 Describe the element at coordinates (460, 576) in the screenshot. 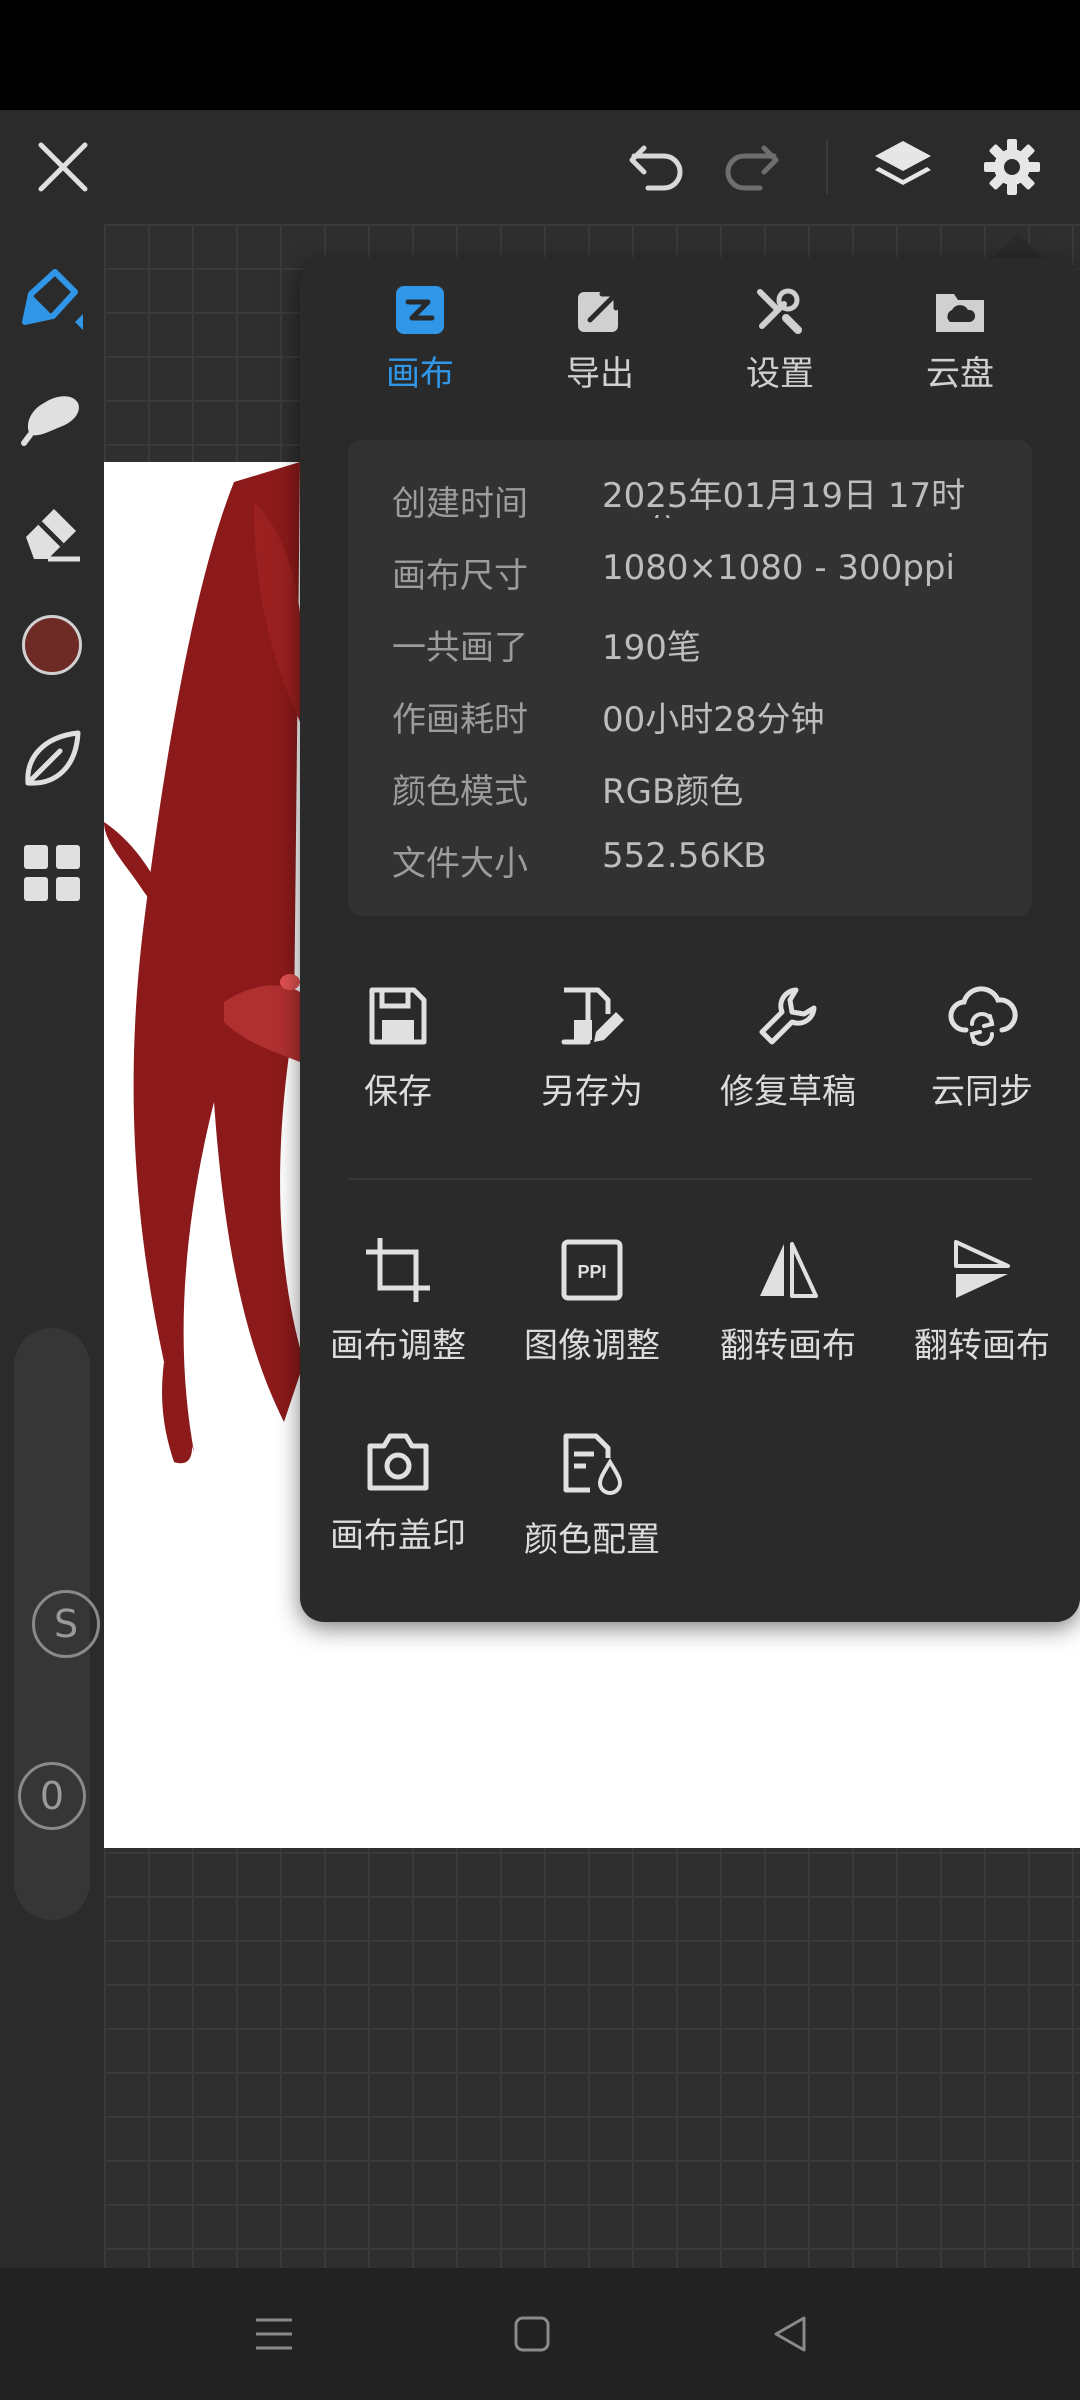

I see `info-key: 画布尺寸` at that location.